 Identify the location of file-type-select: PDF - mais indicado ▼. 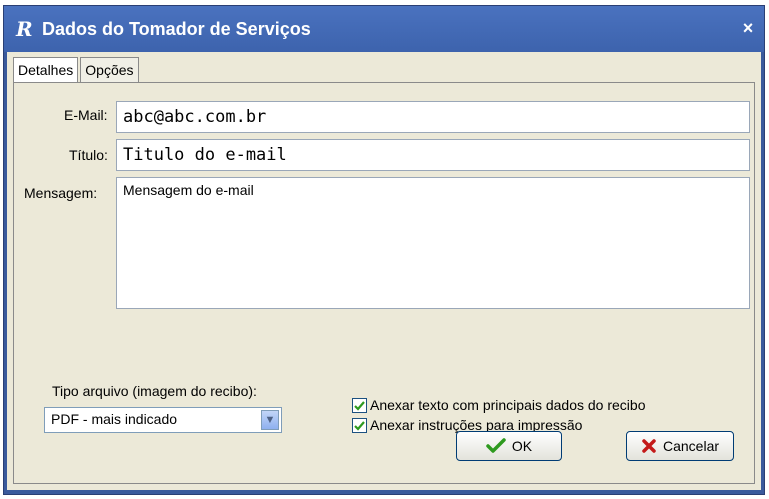
(163, 420).